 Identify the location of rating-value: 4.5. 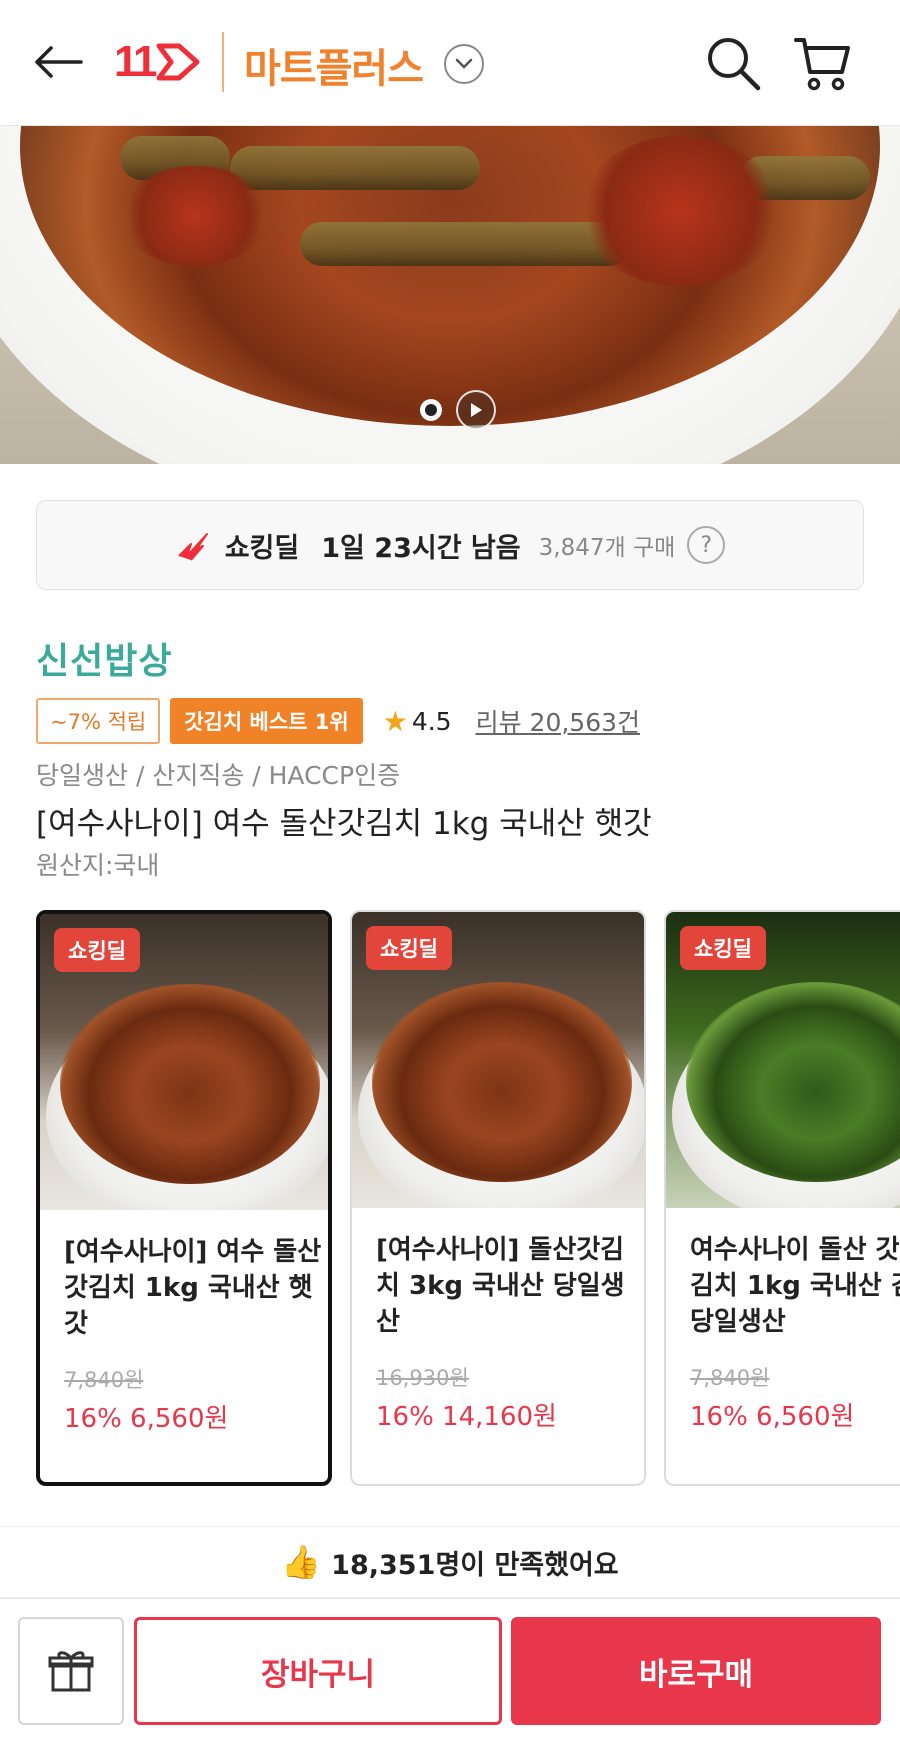
(431, 721).